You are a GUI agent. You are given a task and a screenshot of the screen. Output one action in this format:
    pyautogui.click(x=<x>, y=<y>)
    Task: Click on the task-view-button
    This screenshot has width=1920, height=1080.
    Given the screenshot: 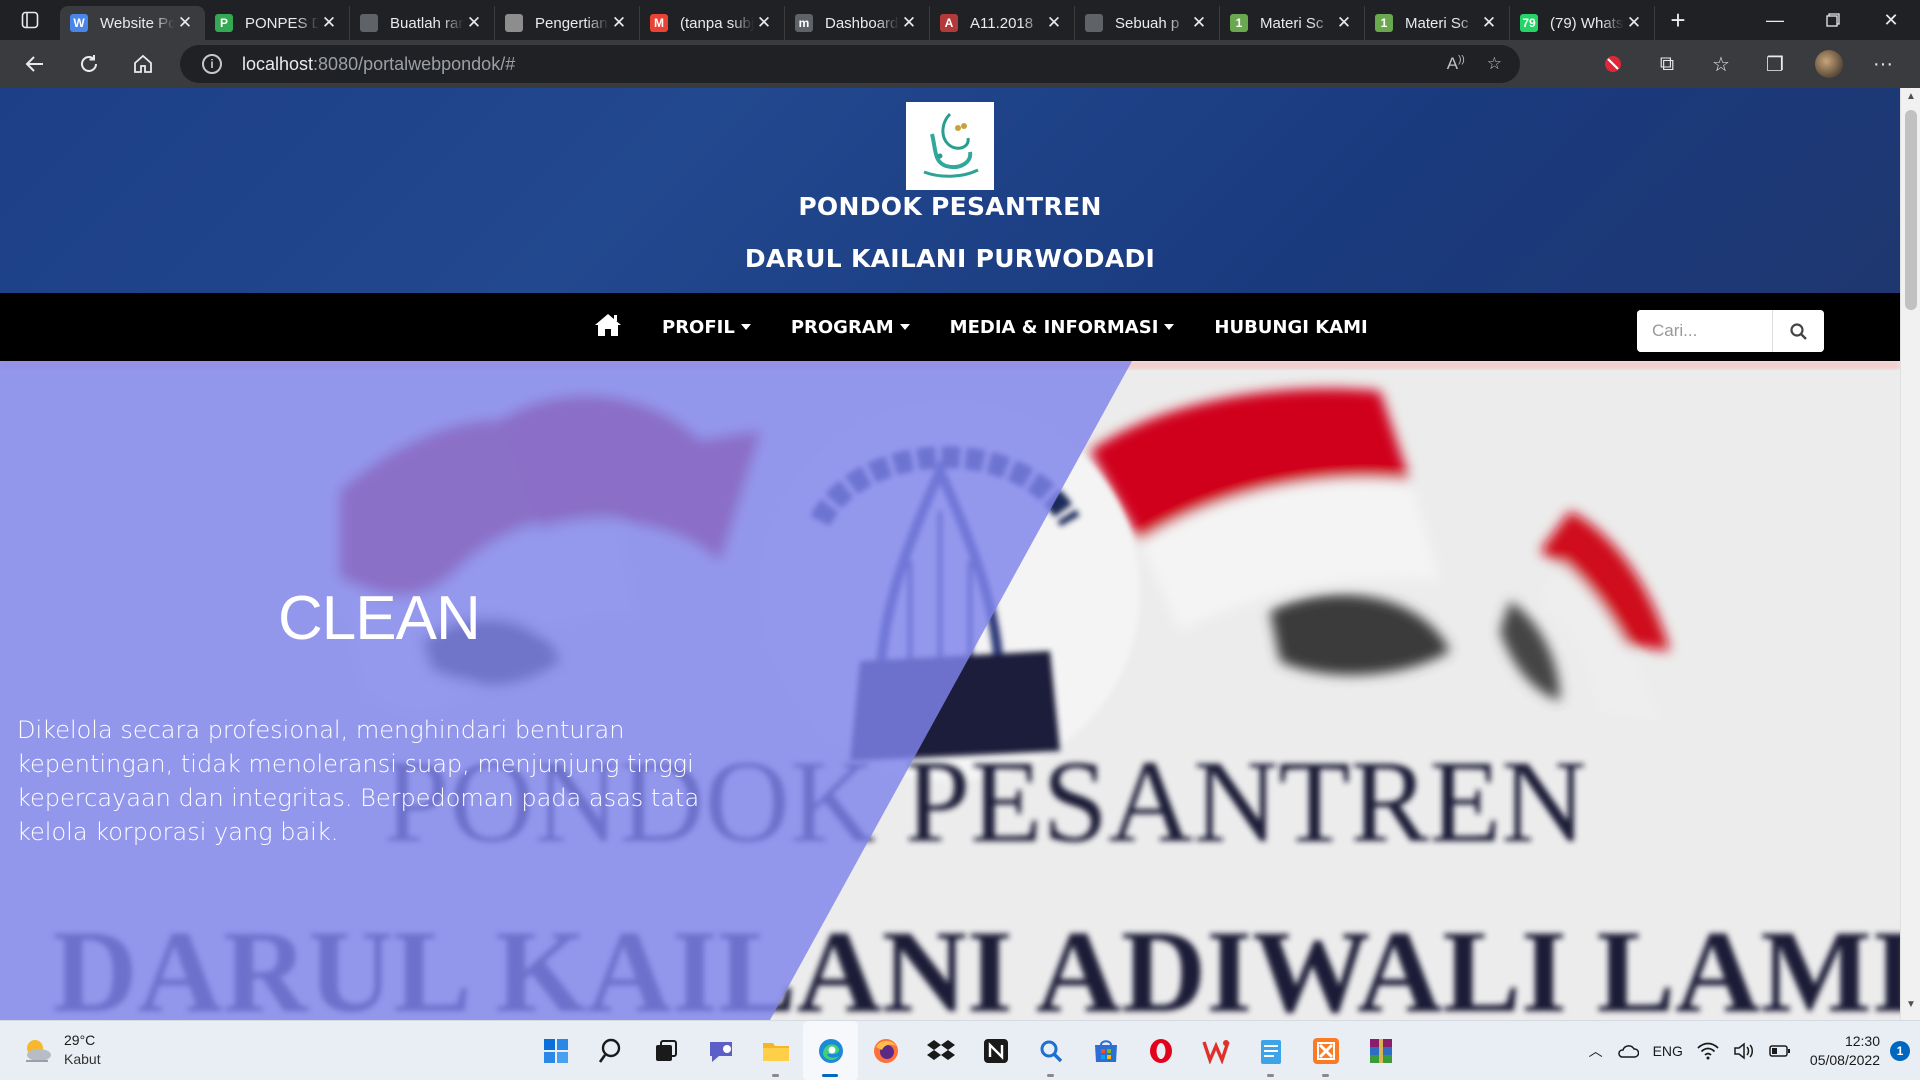 What is the action you would take?
    pyautogui.click(x=665, y=1050)
    